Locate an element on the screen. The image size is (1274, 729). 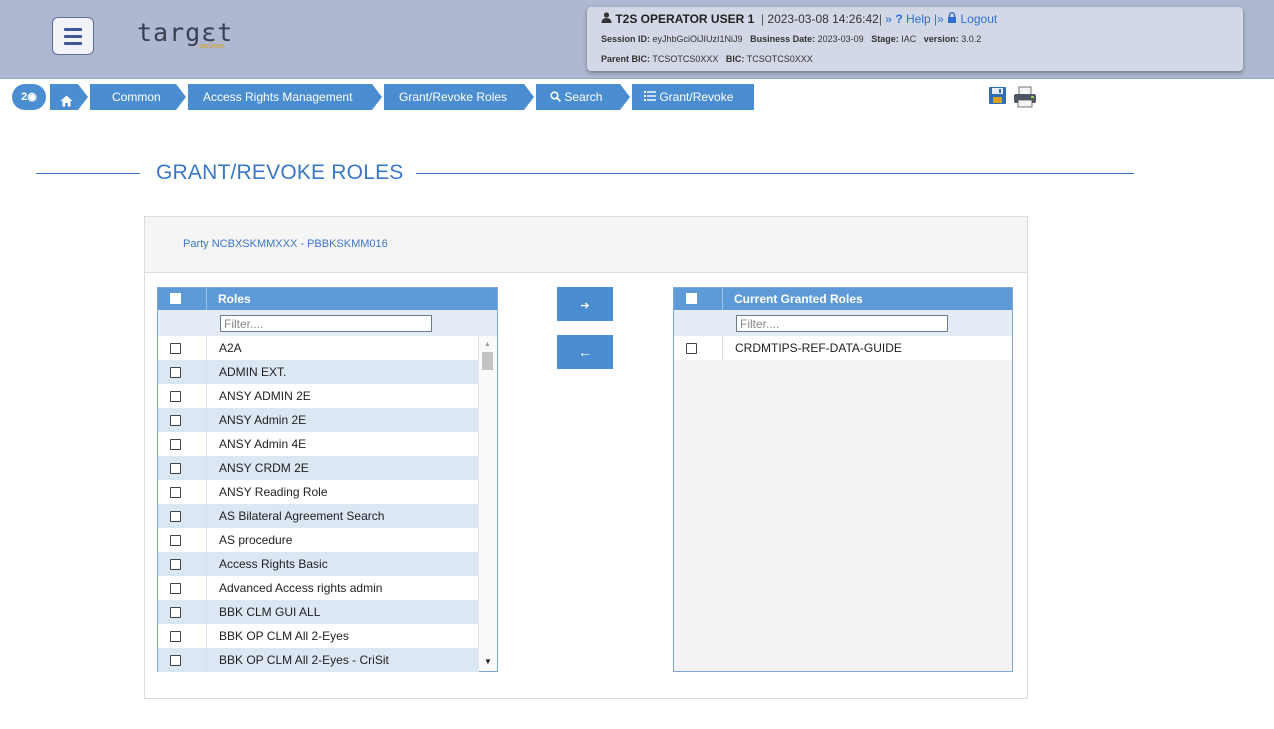
table-row: BBK OP CLM All 2-Eyes is located at coordinates (318, 636).